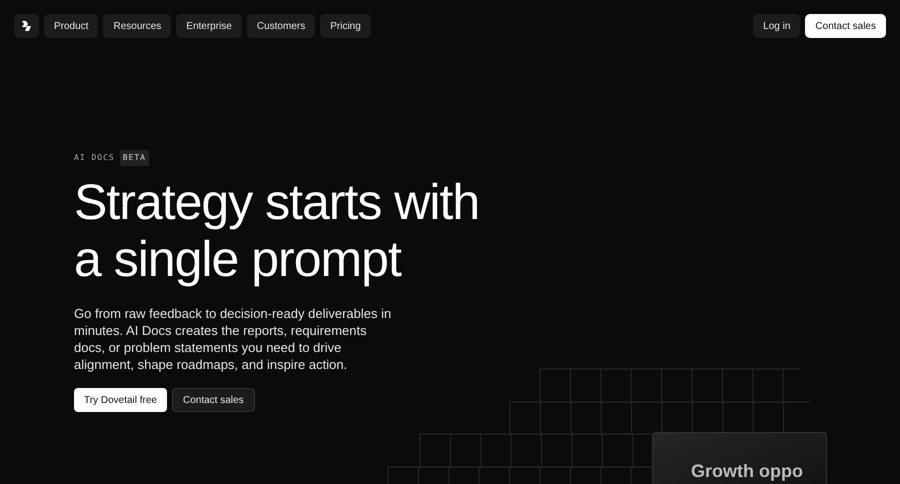 The width and height of the screenshot is (900, 484). Describe the element at coordinates (137, 26) in the screenshot. I see `nav-link: Resources` at that location.